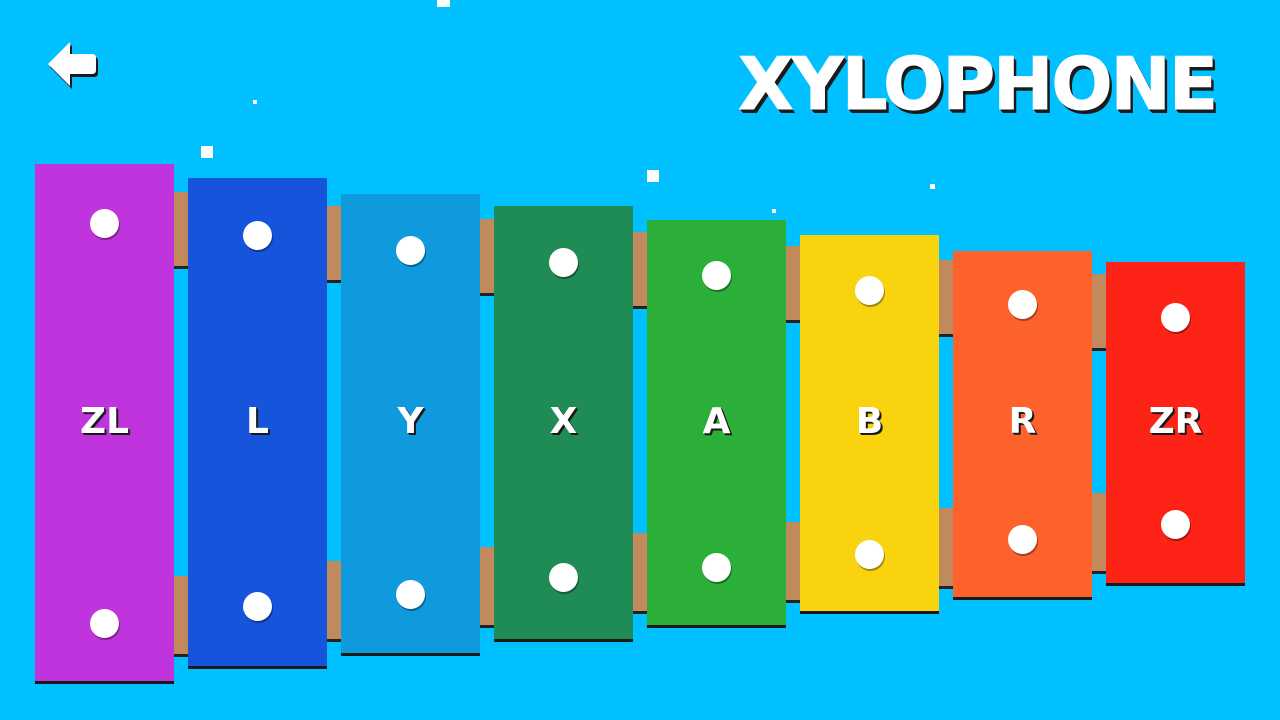 This screenshot has width=1280, height=720. I want to click on bar-label: A, so click(716, 421).